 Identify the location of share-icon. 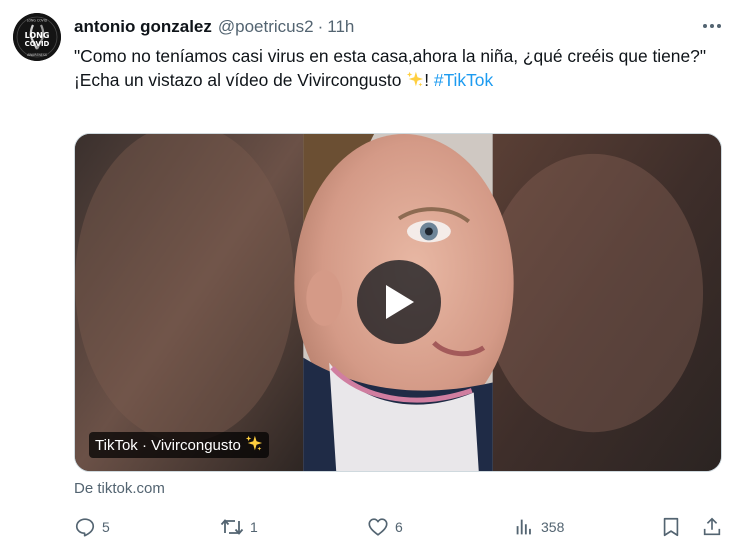
(712, 526).